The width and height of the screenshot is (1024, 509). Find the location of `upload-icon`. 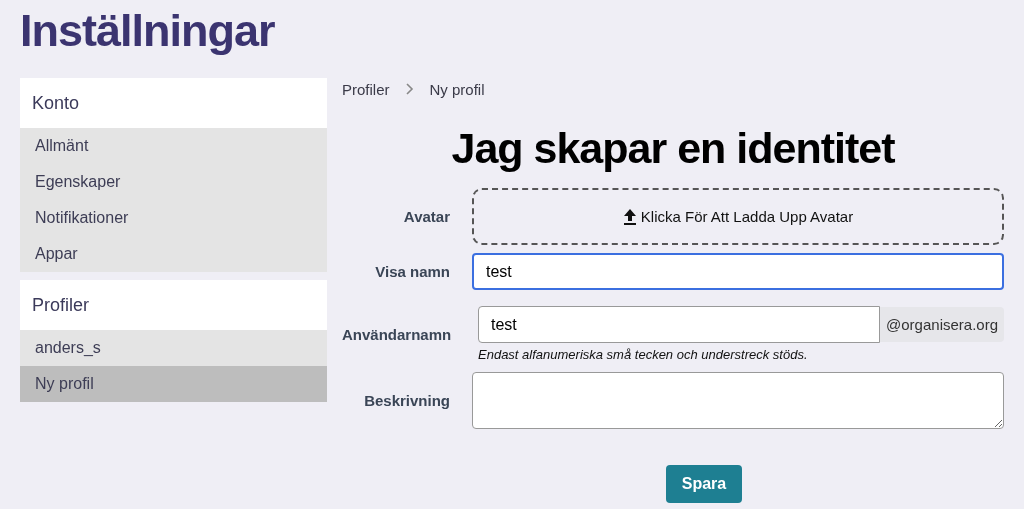

upload-icon is located at coordinates (629, 216).